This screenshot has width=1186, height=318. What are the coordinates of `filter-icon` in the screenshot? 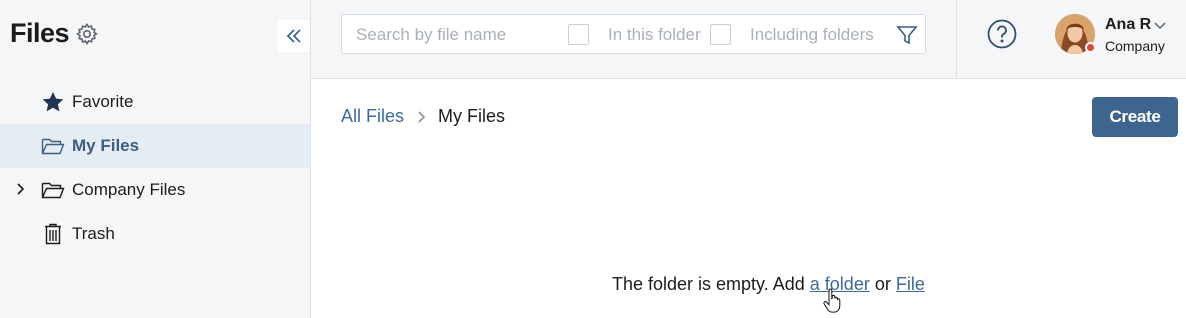 It's located at (907, 35).